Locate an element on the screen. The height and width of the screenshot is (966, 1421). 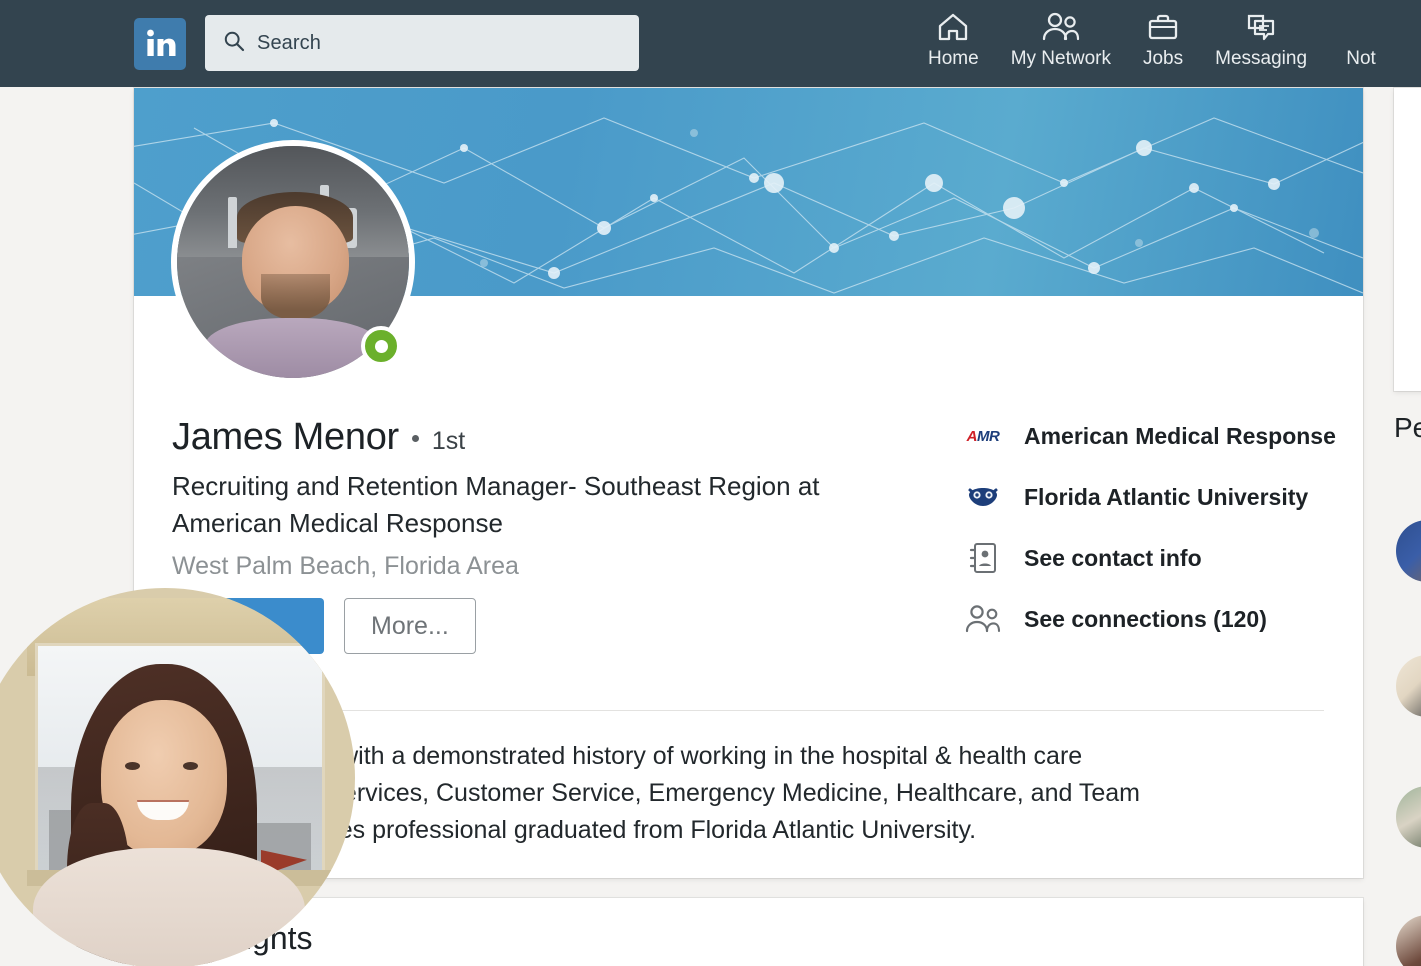
home-icon is located at coordinates (953, 27).